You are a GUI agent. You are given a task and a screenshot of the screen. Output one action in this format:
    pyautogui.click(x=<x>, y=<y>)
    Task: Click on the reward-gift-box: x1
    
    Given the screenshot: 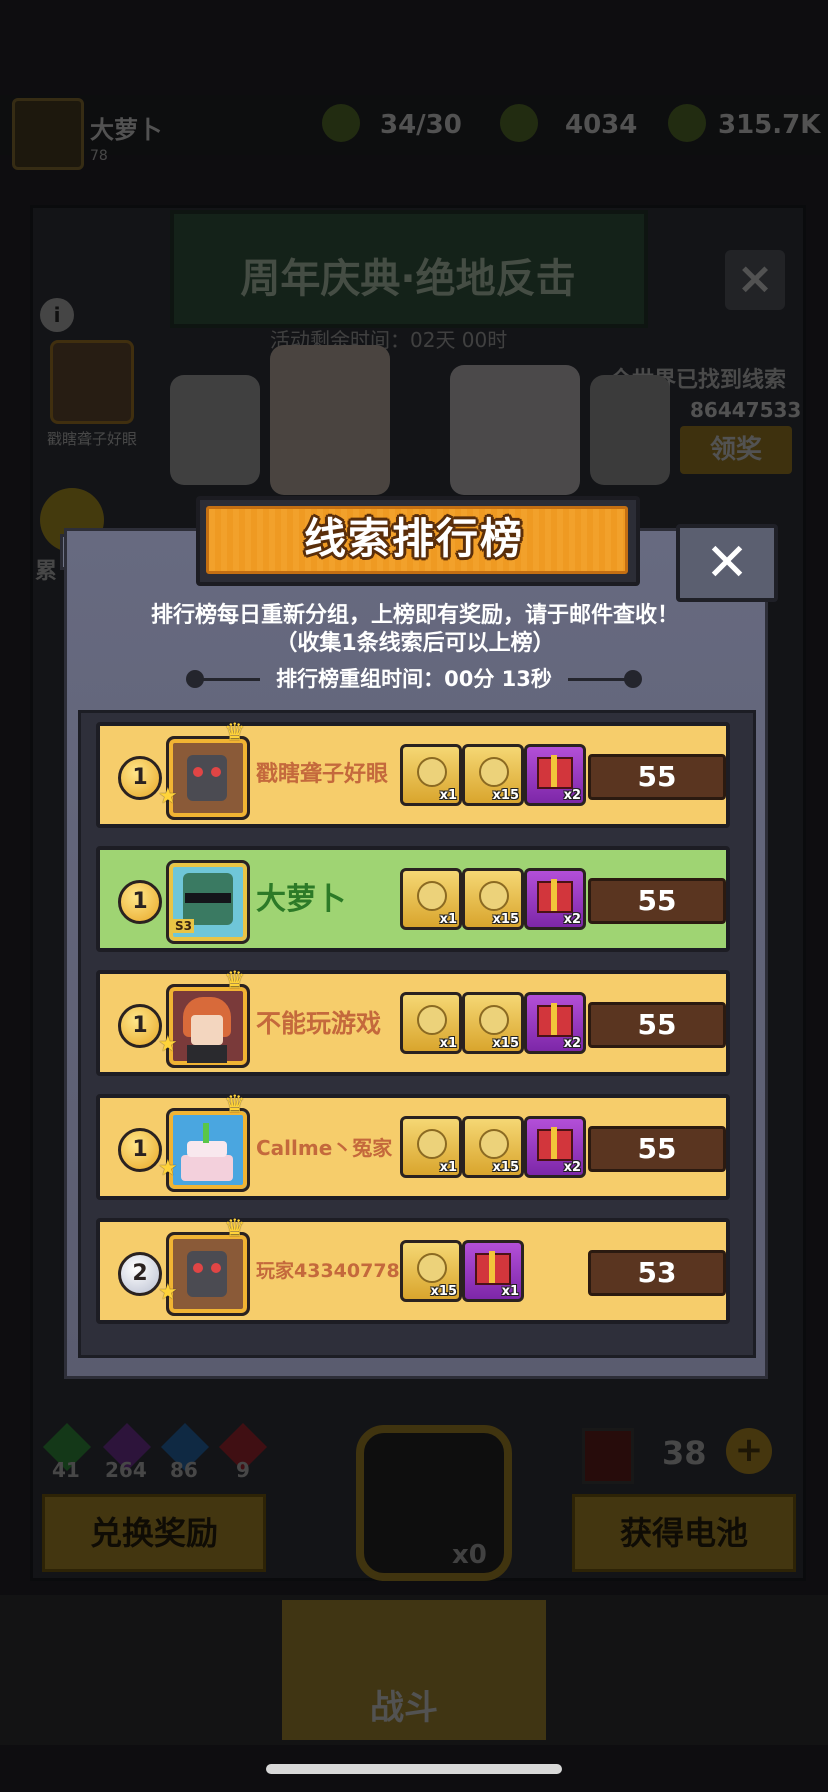 What is the action you would take?
    pyautogui.click(x=493, y=1271)
    